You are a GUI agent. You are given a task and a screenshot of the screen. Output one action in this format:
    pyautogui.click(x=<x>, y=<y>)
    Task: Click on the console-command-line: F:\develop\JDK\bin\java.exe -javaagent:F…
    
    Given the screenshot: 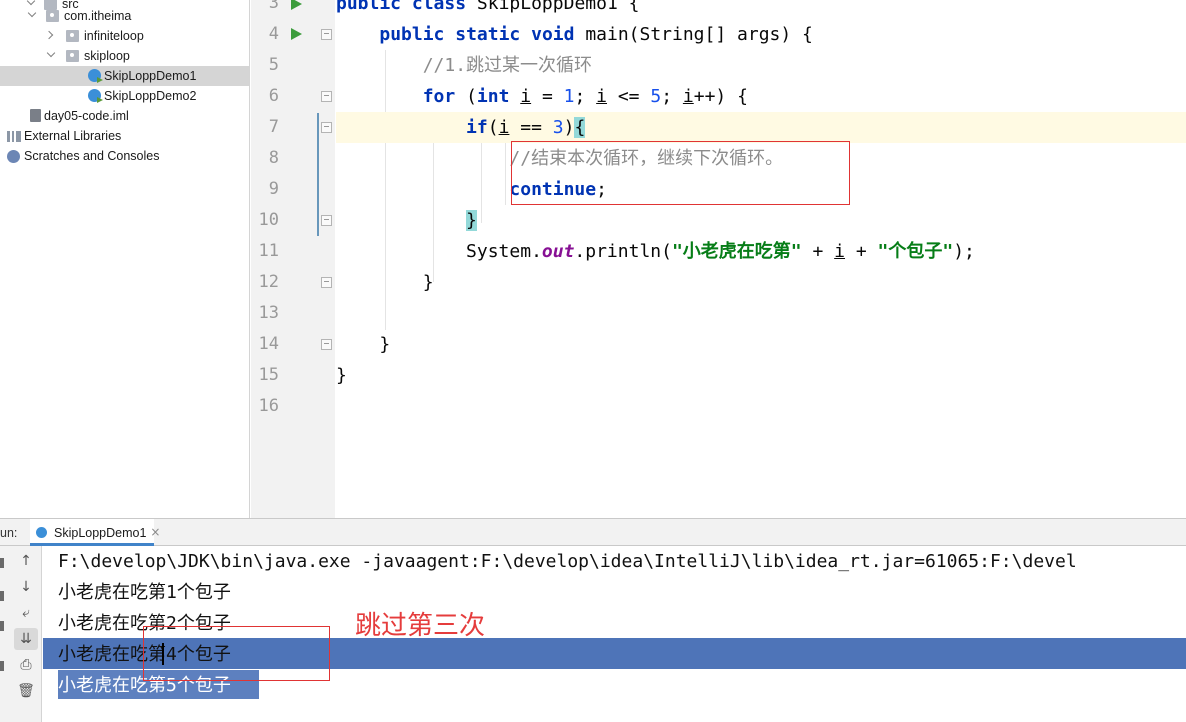 What is the action you would take?
    pyautogui.click(x=567, y=561)
    